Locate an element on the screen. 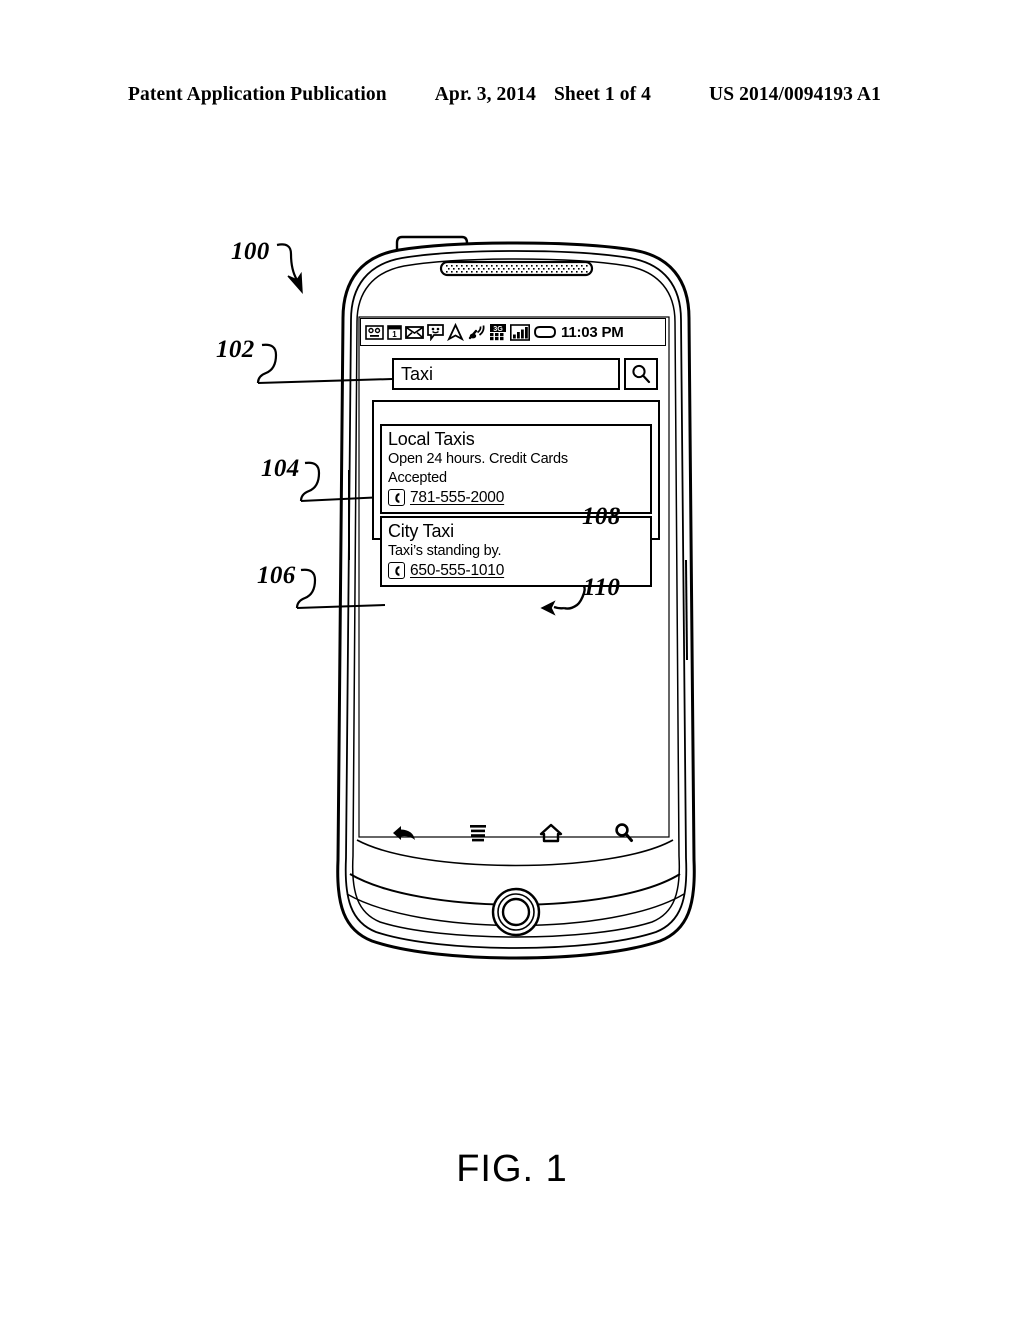 The image size is (1024, 1320). menu-button is located at coordinates (478, 833).